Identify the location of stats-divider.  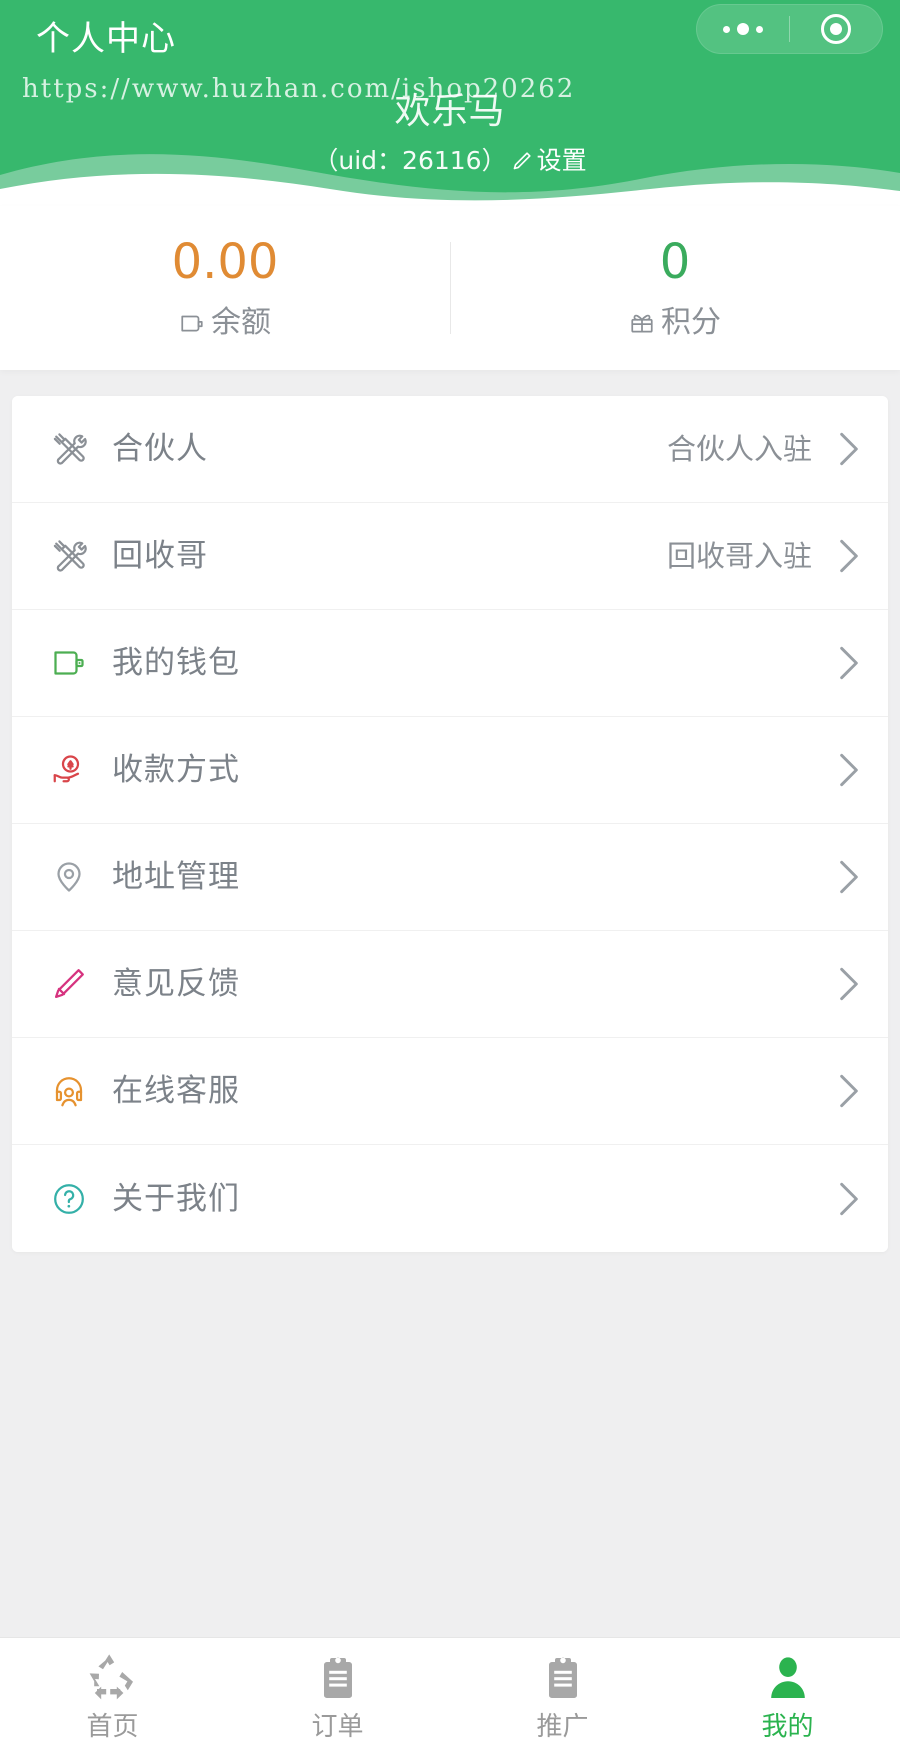
(450, 288).